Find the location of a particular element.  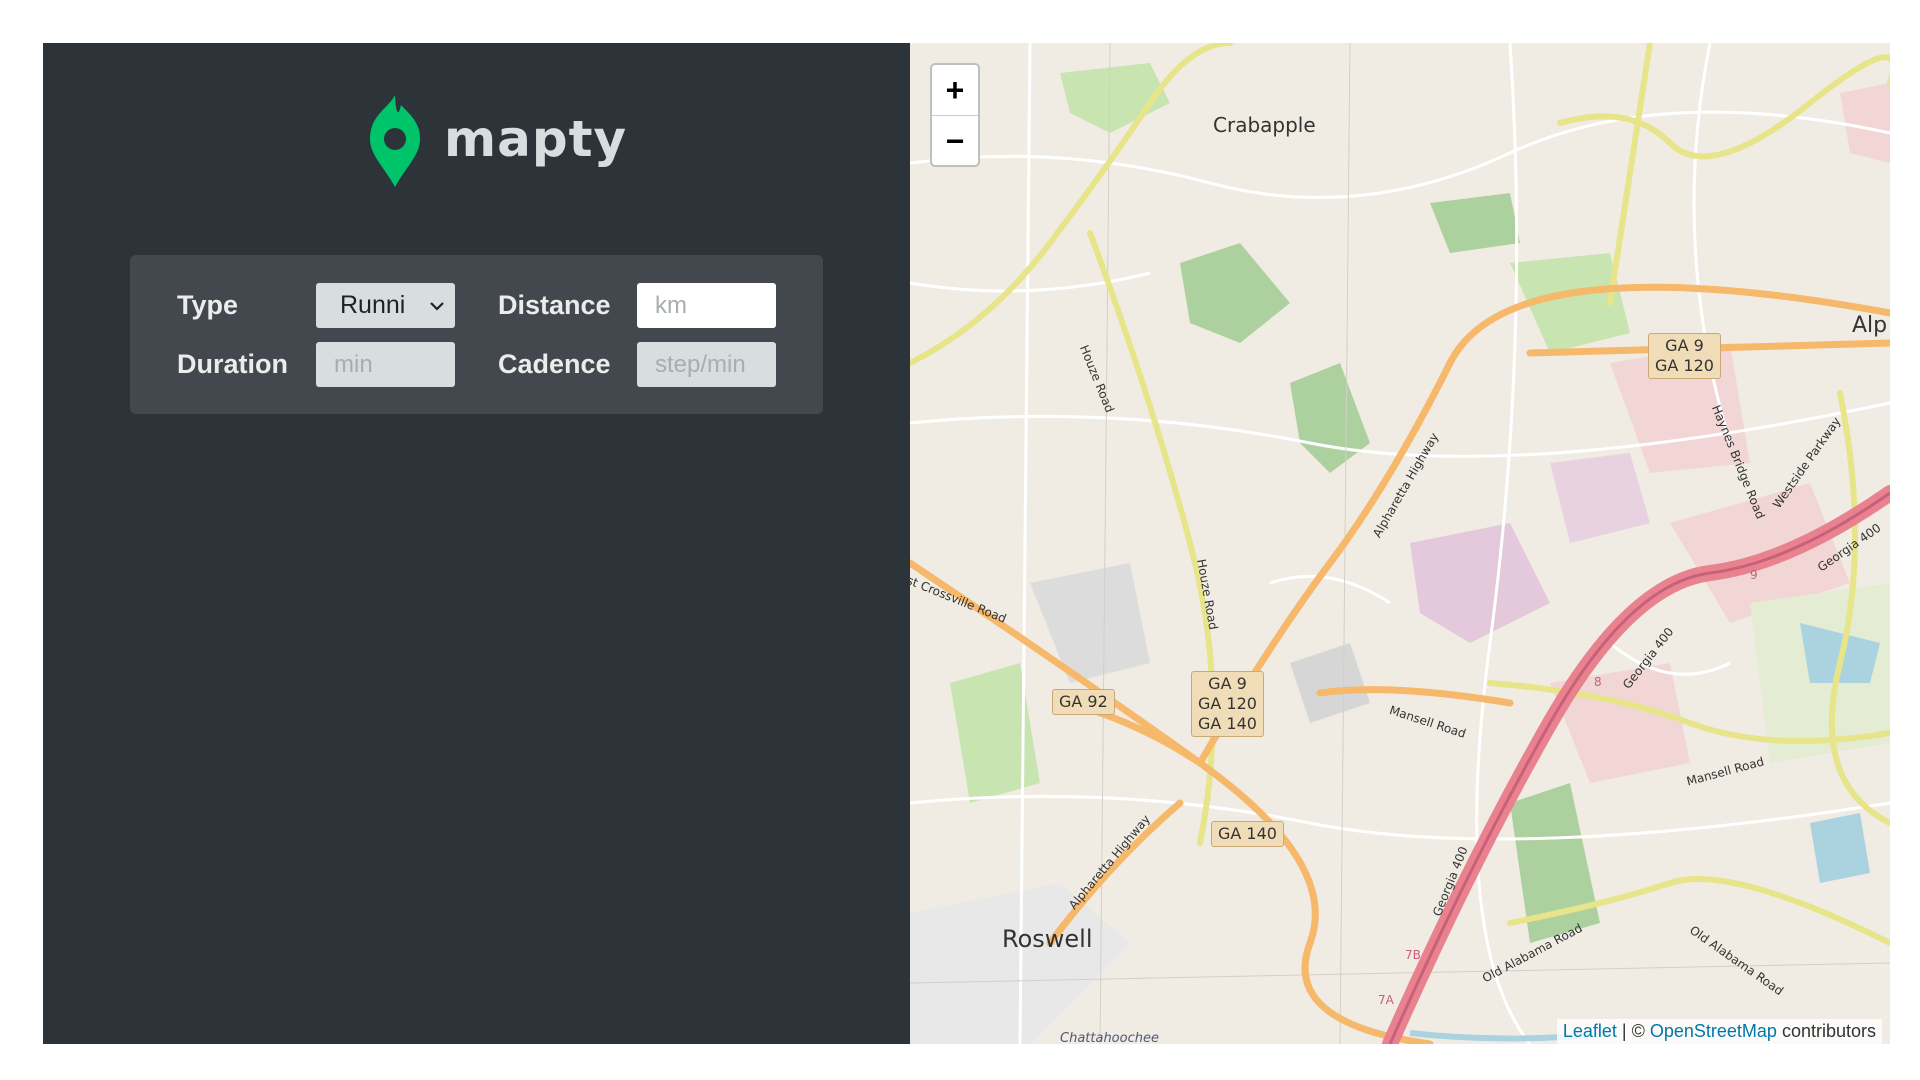

map-label-exit-7b: 7B is located at coordinates (1413, 955).